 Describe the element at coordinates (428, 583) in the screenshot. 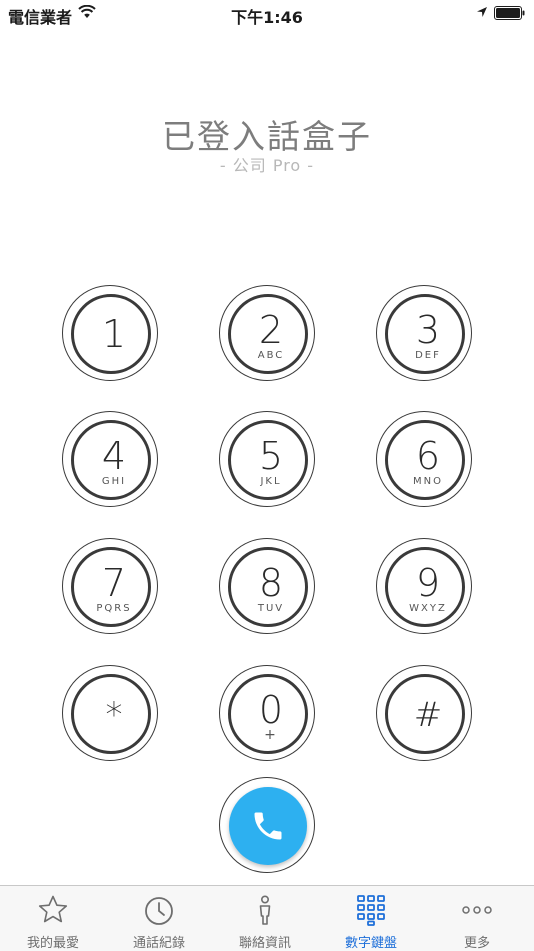

I see `key-digit: 9` at that location.